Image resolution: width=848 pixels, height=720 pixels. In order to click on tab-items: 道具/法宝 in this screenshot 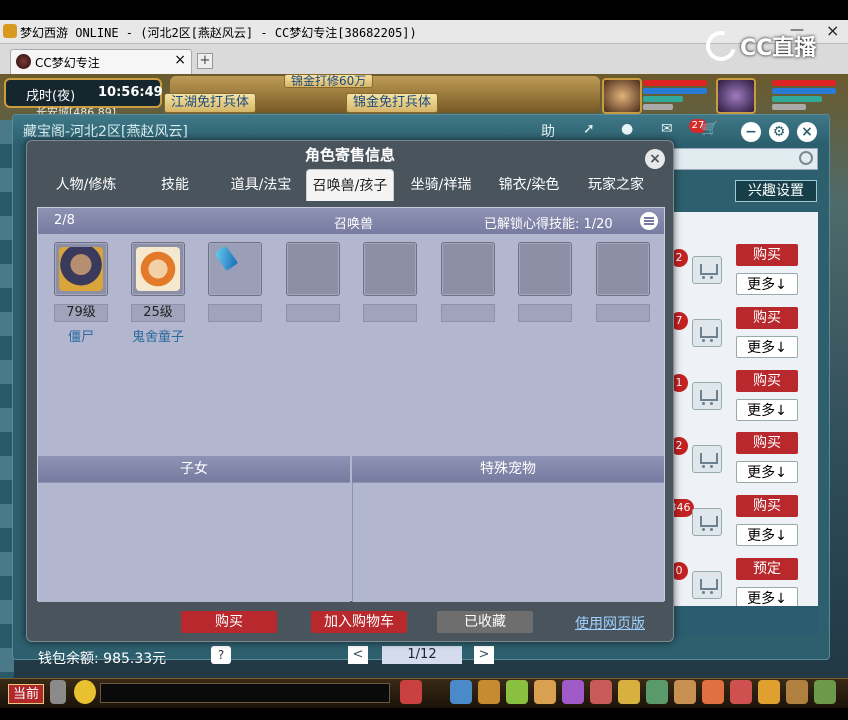, I will do `click(261, 185)`.